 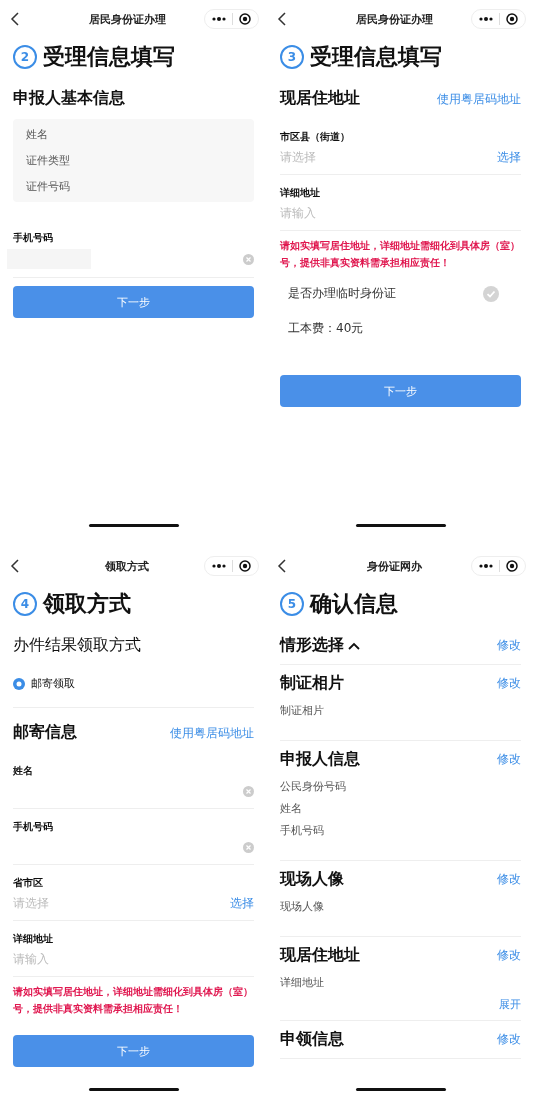 I want to click on field-label: 省市区, so click(x=28, y=883).